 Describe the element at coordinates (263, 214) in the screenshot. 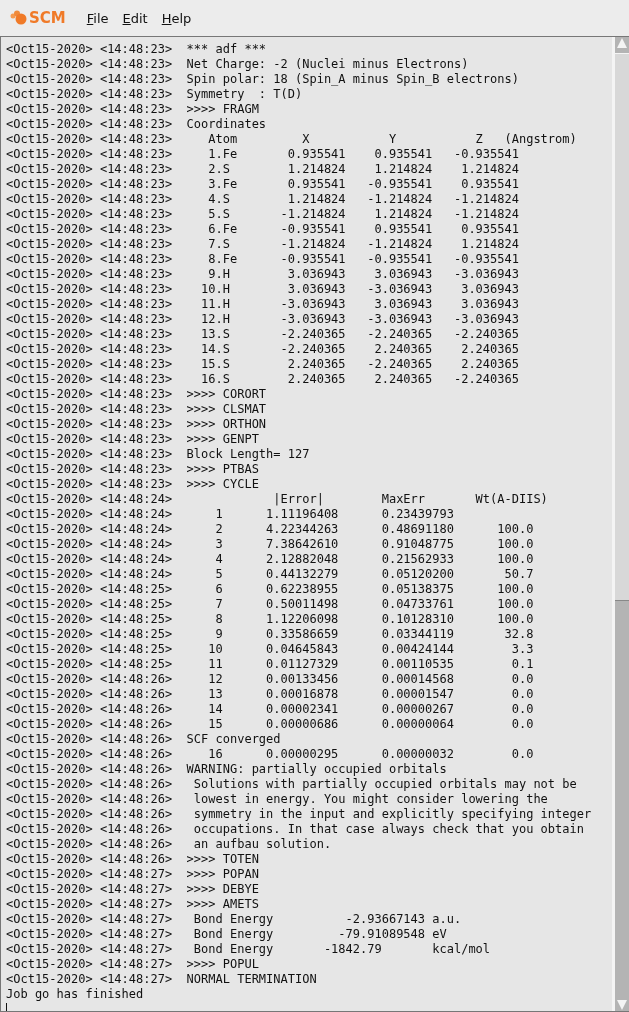

I see `log-line: <Oct15-2020> <14:48:23> 5.S -1.214824 1.214824 -1.214824` at that location.